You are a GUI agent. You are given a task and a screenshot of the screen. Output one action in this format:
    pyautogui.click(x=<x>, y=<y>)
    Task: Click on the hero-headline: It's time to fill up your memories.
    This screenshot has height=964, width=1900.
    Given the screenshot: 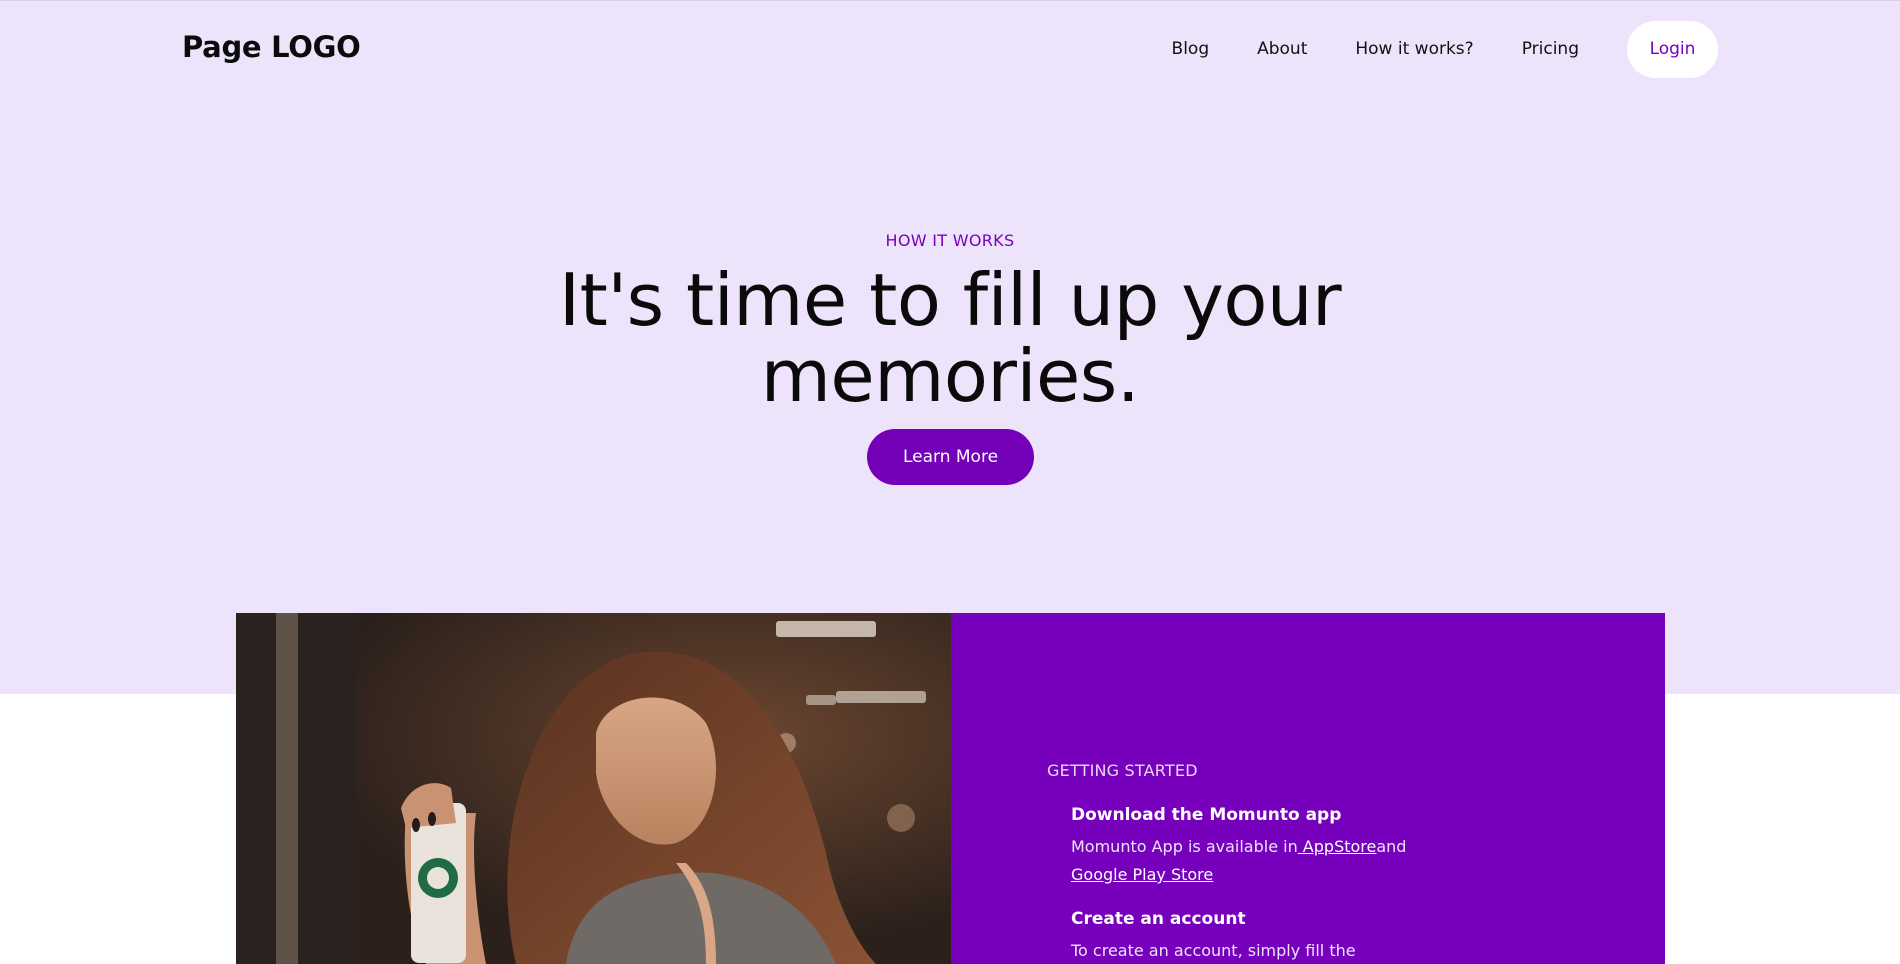 What is the action you would take?
    pyautogui.click(x=950, y=338)
    